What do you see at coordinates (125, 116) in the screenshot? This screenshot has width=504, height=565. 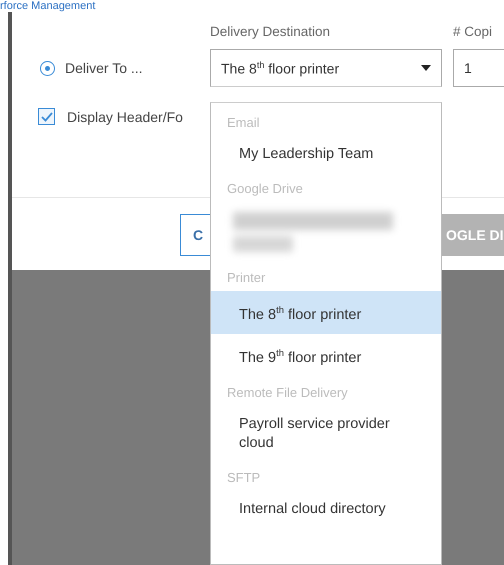 I see `checkbox-label: Display Header/Fo` at bounding box center [125, 116].